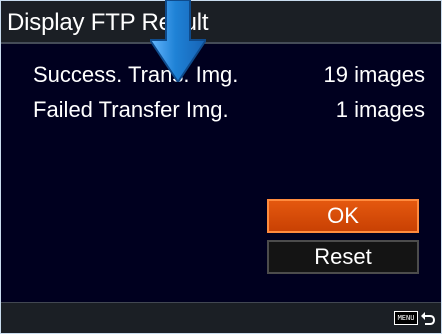 The image size is (442, 334). Describe the element at coordinates (343, 257) in the screenshot. I see `reset-button: Reset` at that location.